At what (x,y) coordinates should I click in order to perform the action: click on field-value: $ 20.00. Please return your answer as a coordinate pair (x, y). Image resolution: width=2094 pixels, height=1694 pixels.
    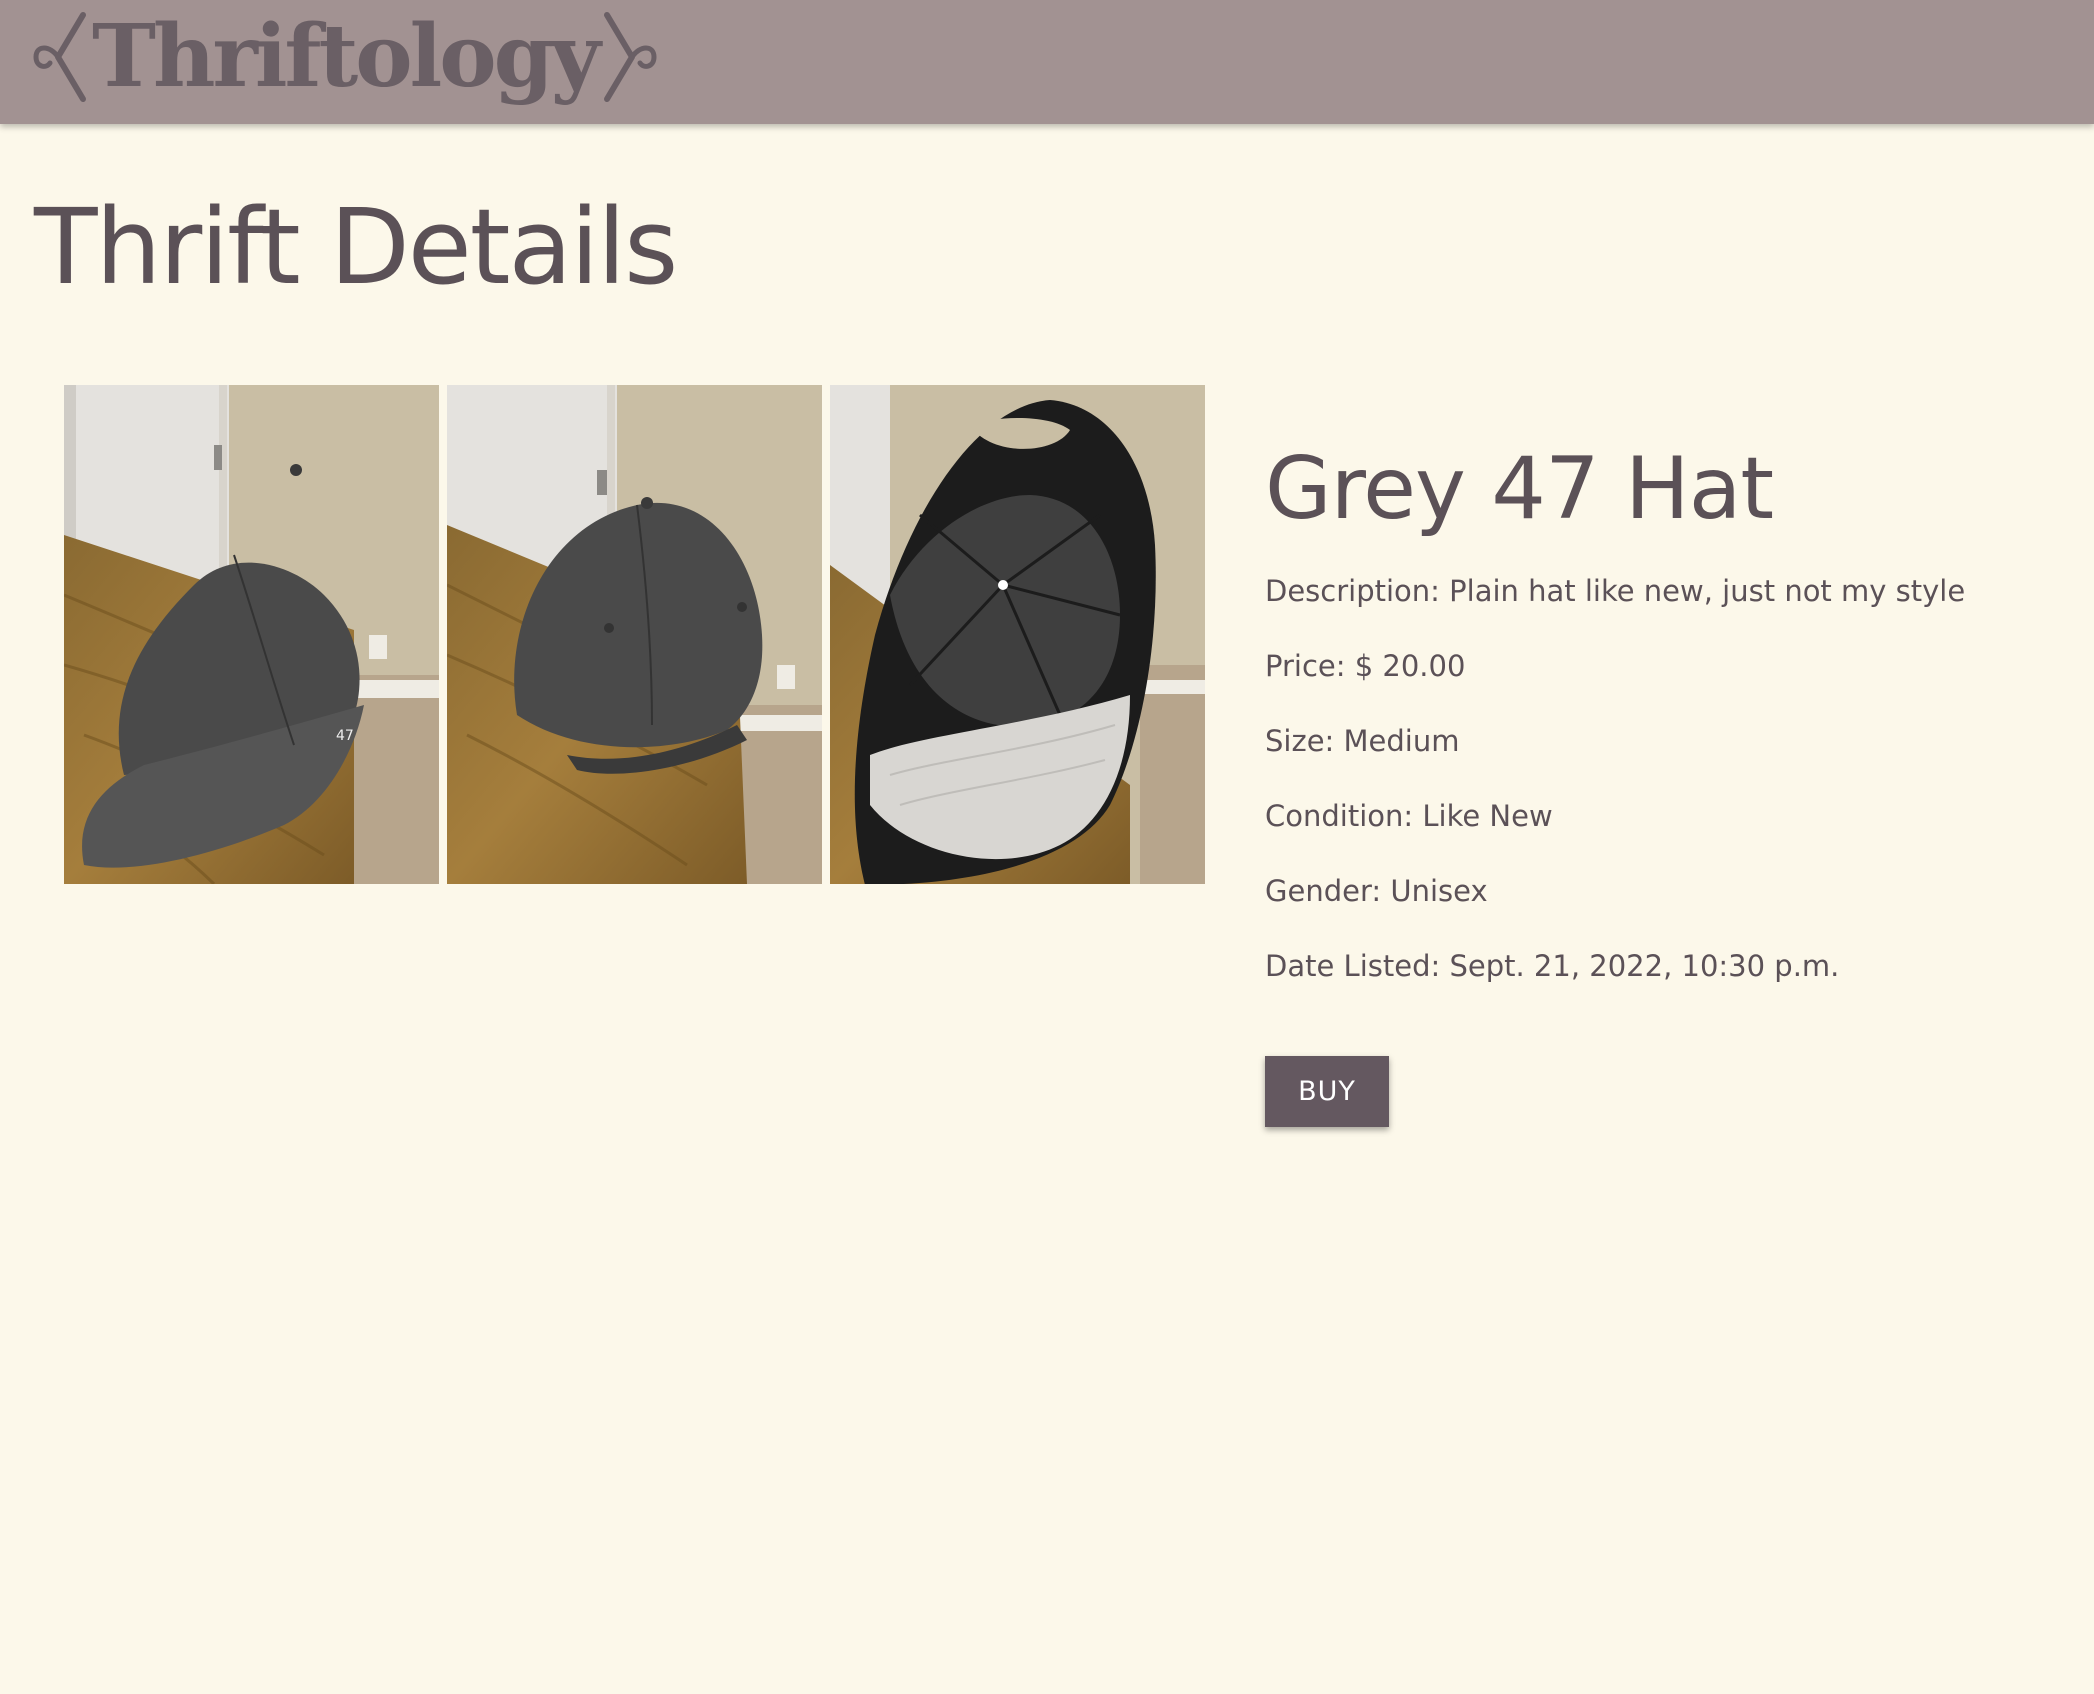
    Looking at the image, I should click on (1410, 665).